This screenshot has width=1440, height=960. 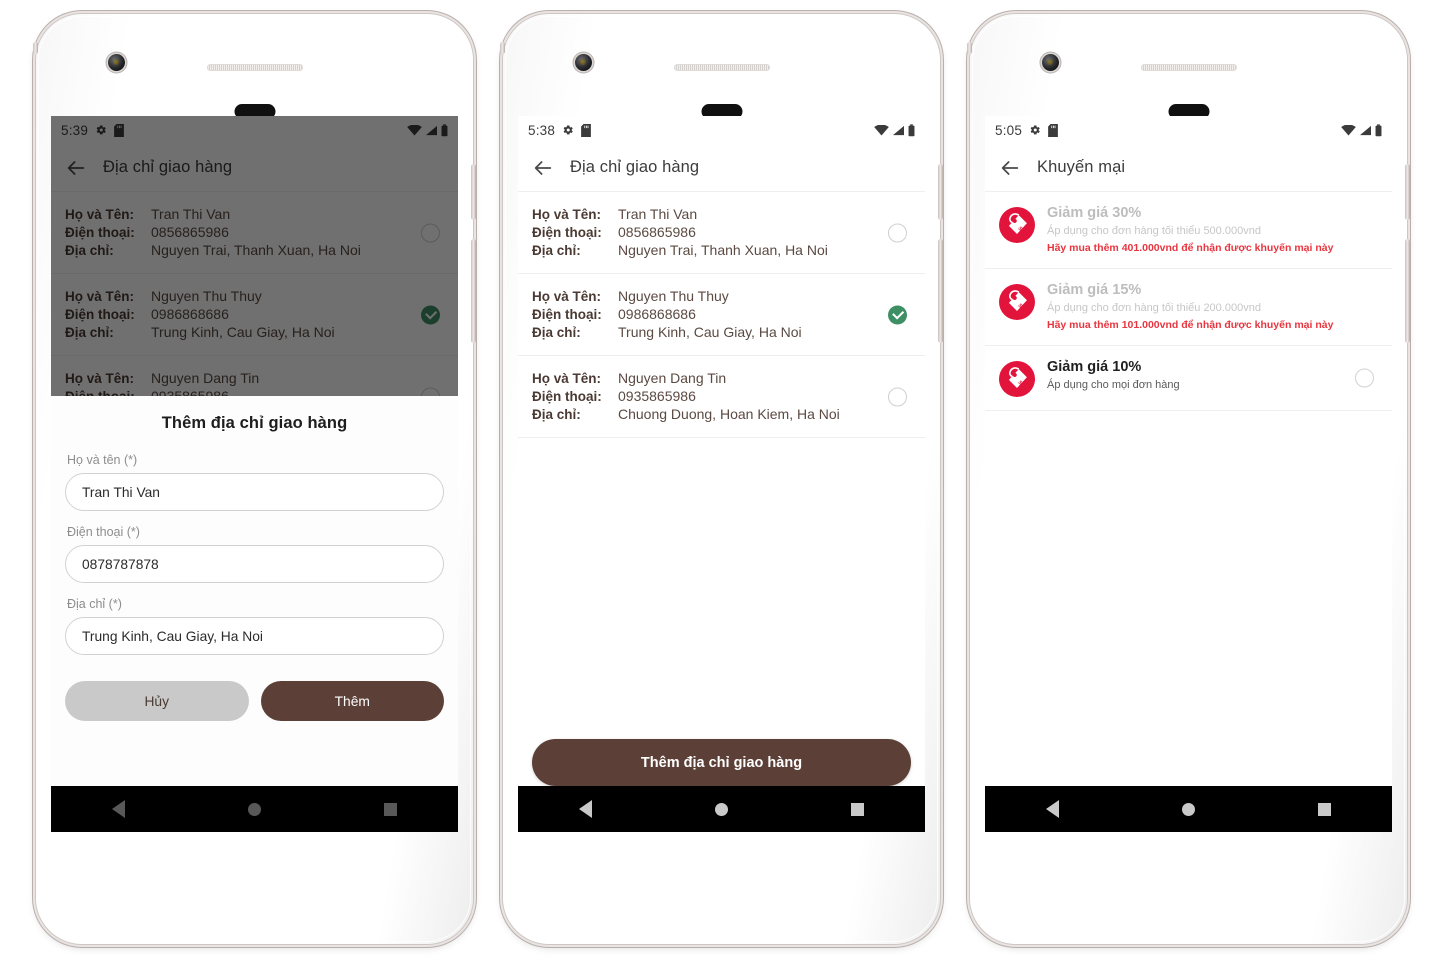 I want to click on address-input, so click(x=254, y=636).